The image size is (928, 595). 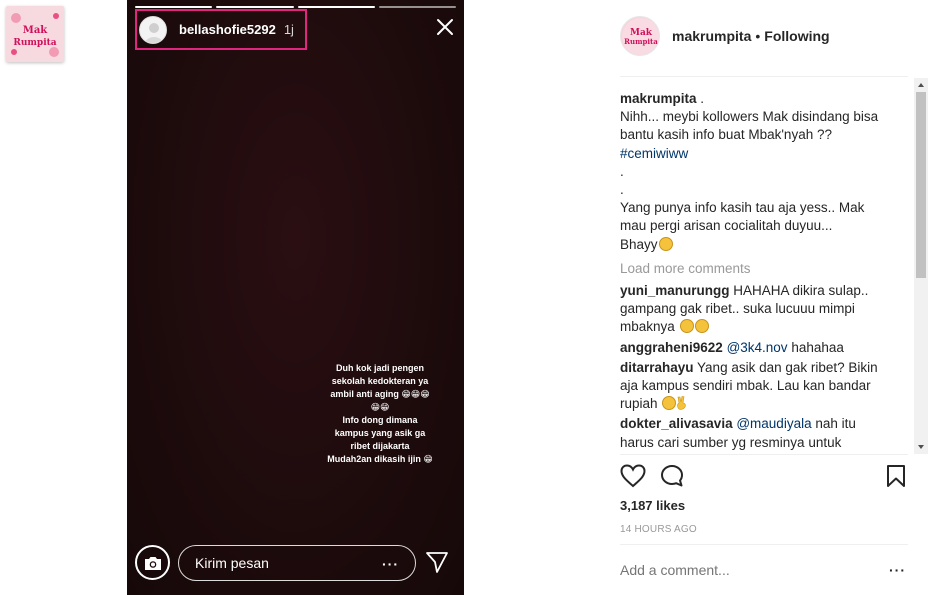 What do you see at coordinates (639, 244) in the screenshot?
I see `caption-line: Bhayy` at bounding box center [639, 244].